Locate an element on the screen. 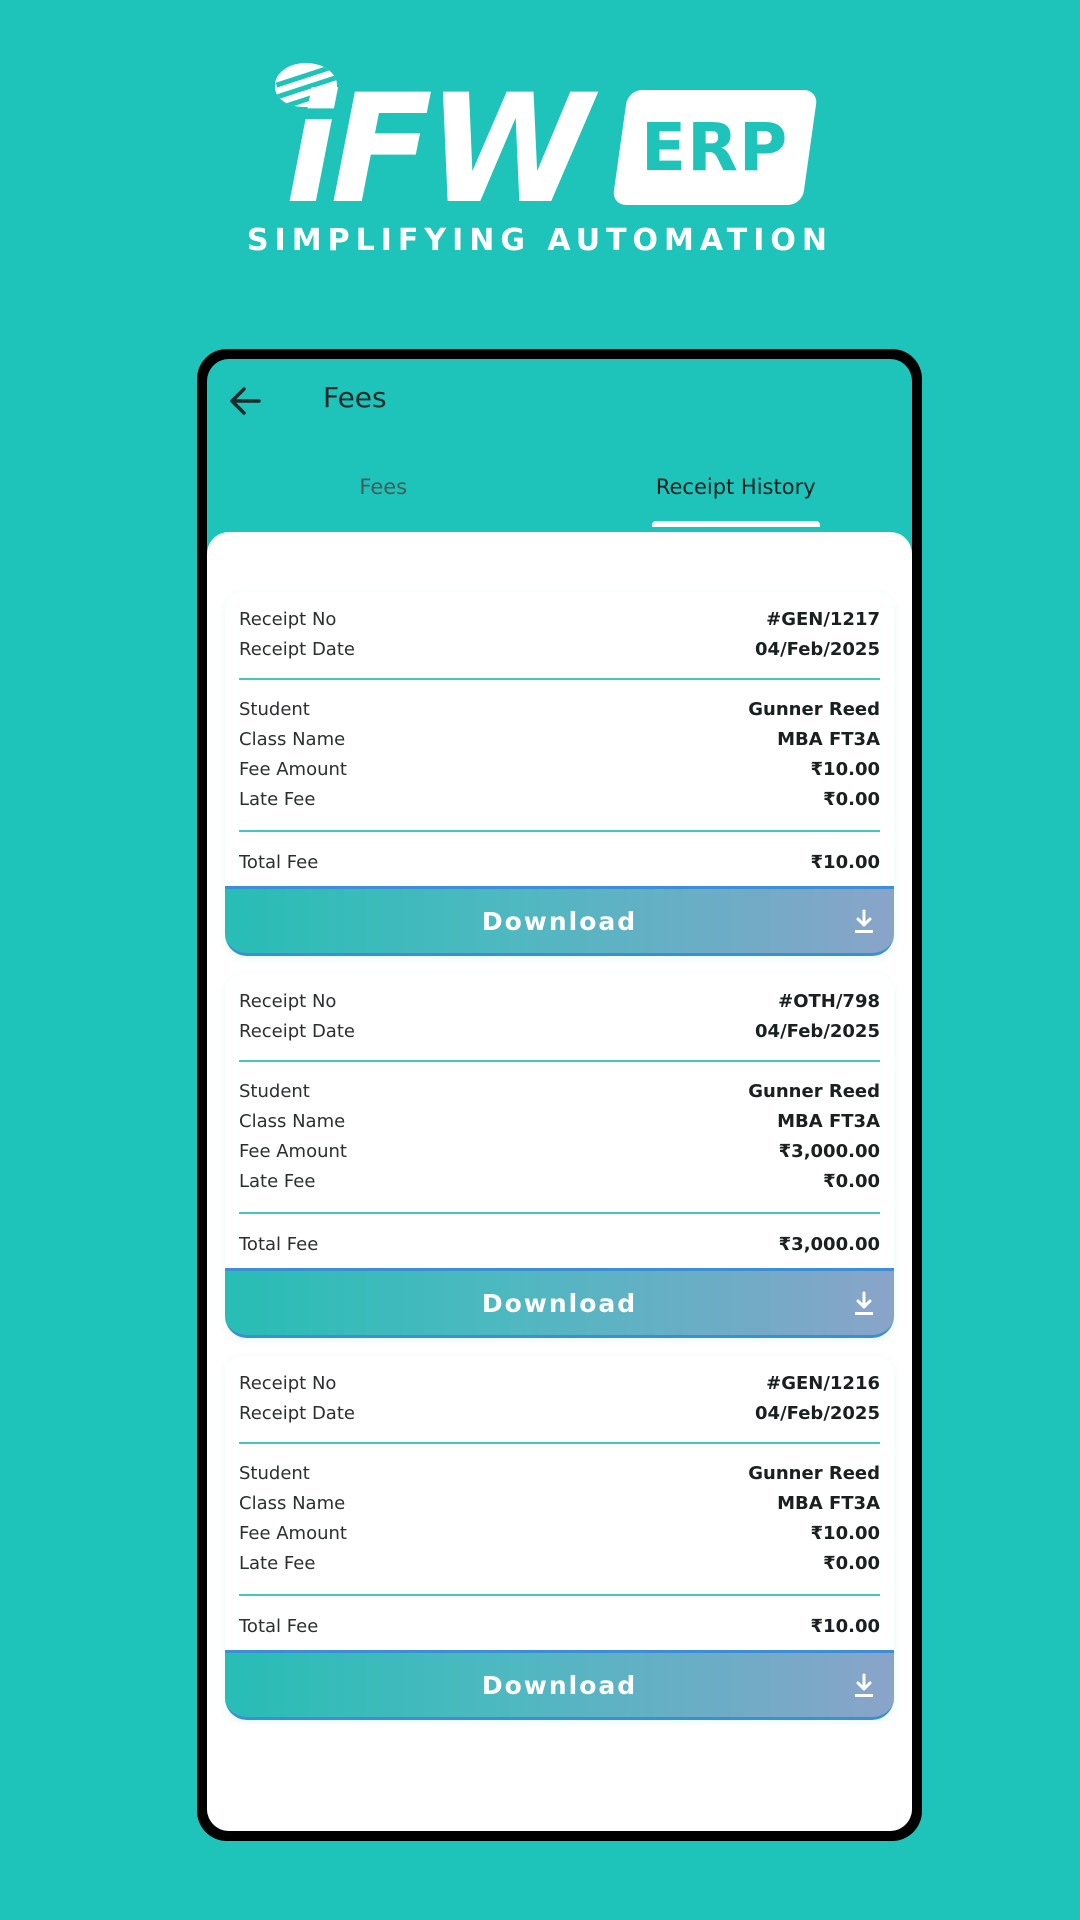 The image size is (1080, 1920). tab-fees: Fees is located at coordinates (383, 498).